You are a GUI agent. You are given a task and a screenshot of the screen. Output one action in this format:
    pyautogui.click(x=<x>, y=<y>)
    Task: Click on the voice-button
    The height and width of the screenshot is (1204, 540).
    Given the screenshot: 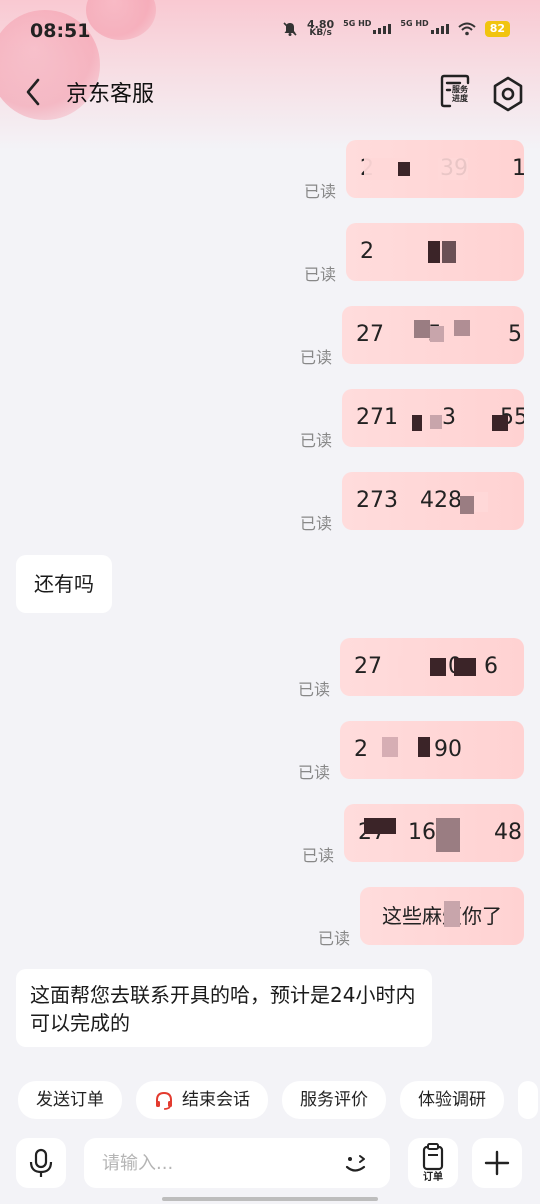 What is the action you would take?
    pyautogui.click(x=41, y=1163)
    